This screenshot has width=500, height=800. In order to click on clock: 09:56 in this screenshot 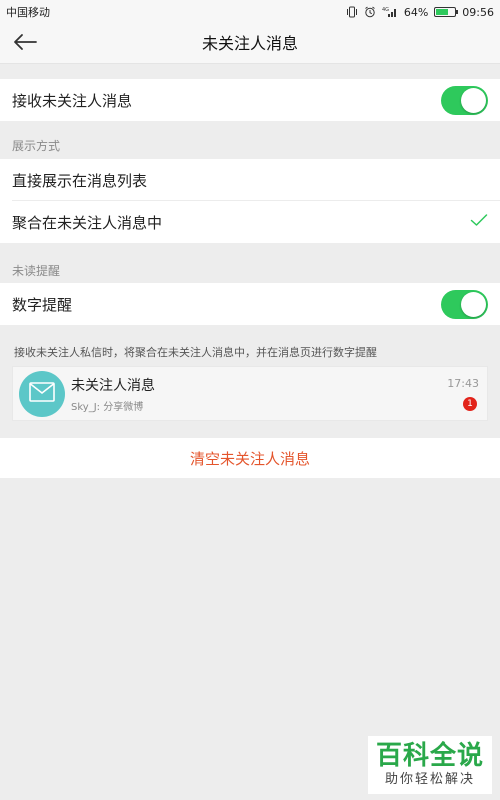, I will do `click(478, 12)`.